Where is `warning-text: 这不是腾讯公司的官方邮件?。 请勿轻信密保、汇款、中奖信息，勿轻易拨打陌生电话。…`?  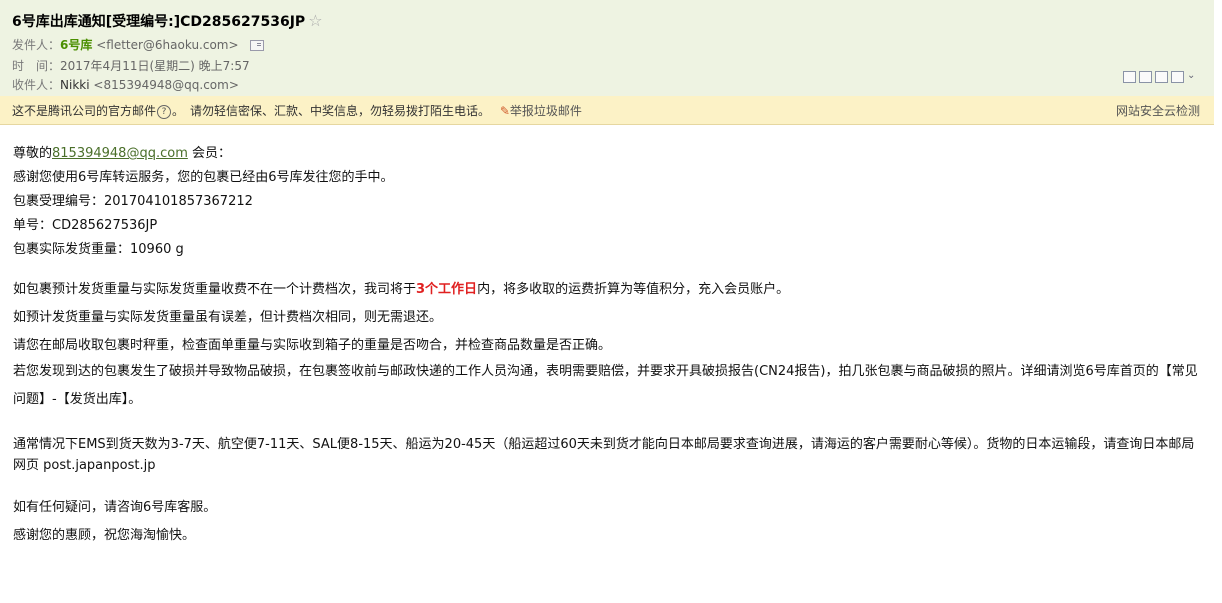 warning-text: 这不是腾讯公司的官方邮件?。 请勿轻信密保、汇款、中奖信息，勿轻易拨打陌生电话。… is located at coordinates (297, 110).